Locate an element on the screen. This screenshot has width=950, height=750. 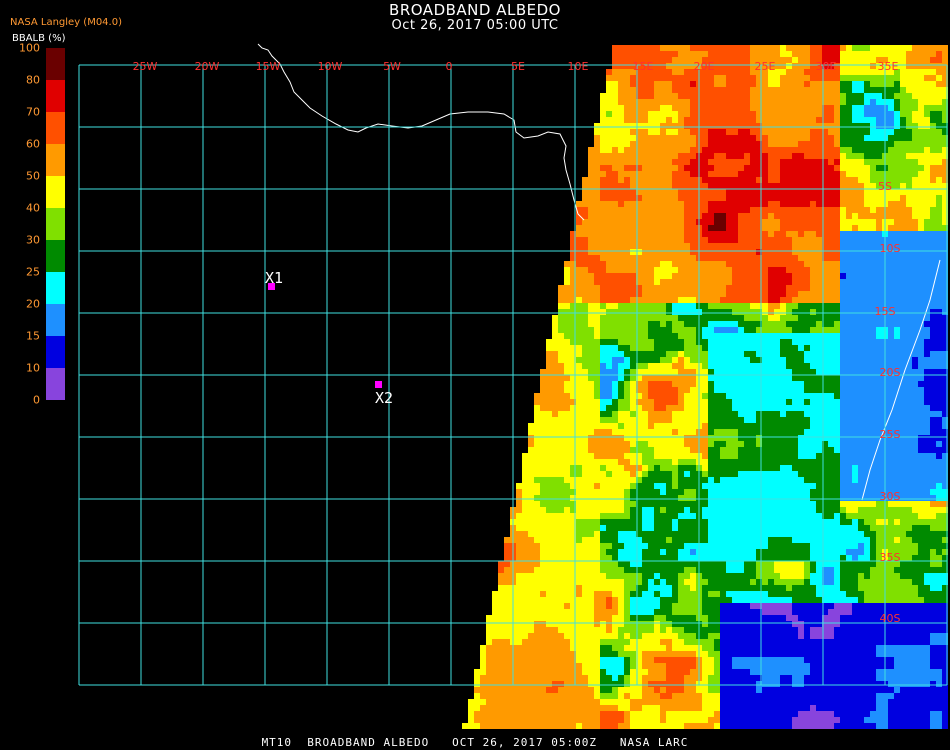
colorbar is located at coordinates (55, 224).